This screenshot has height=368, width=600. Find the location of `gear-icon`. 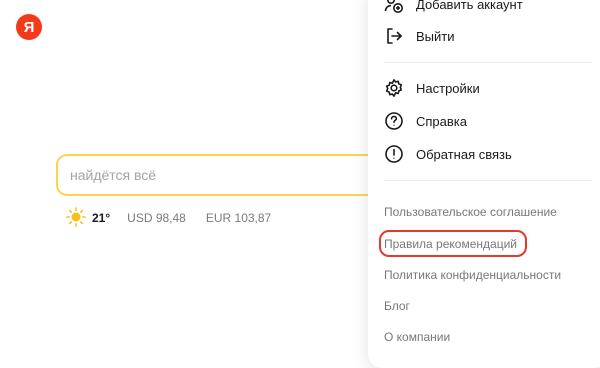

gear-icon is located at coordinates (394, 88).